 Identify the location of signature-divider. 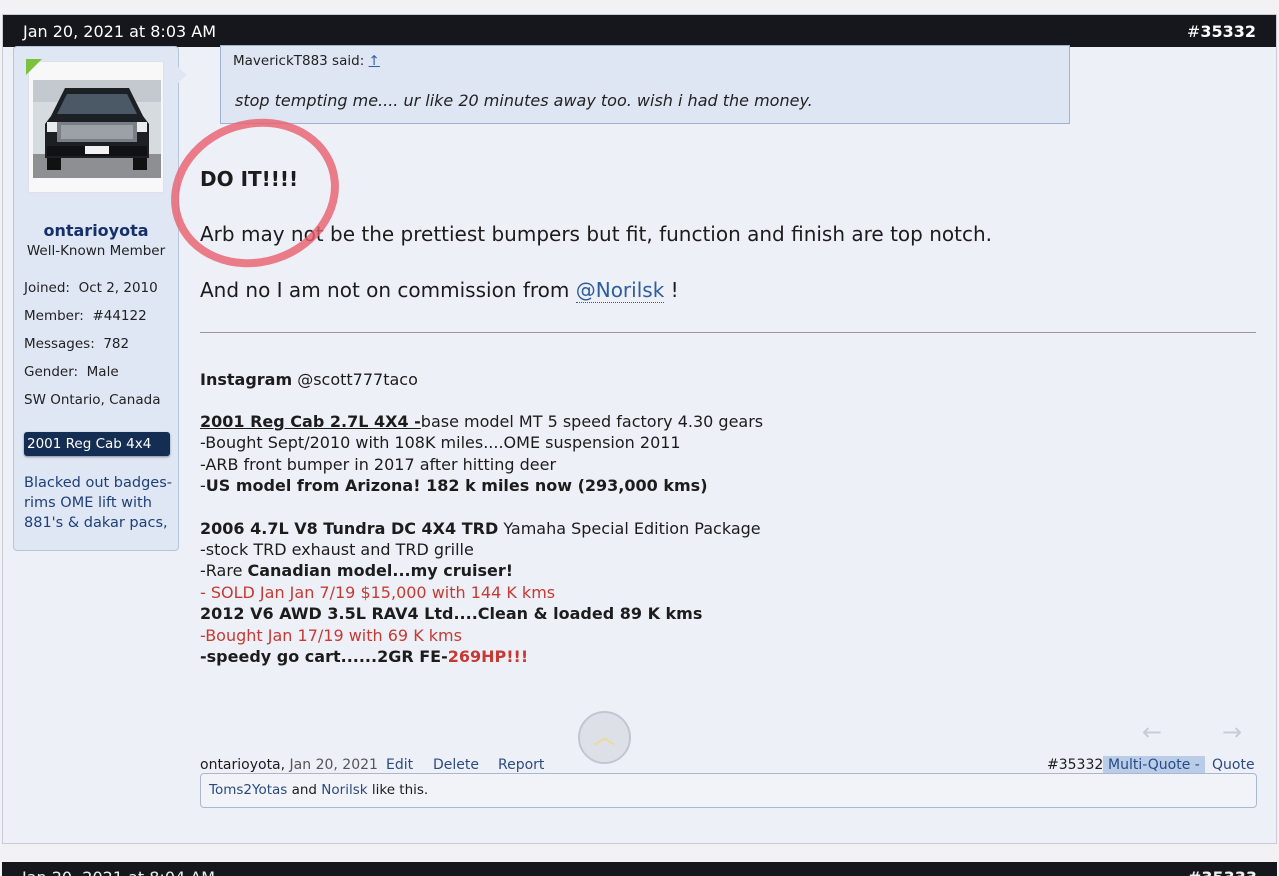
(728, 332).